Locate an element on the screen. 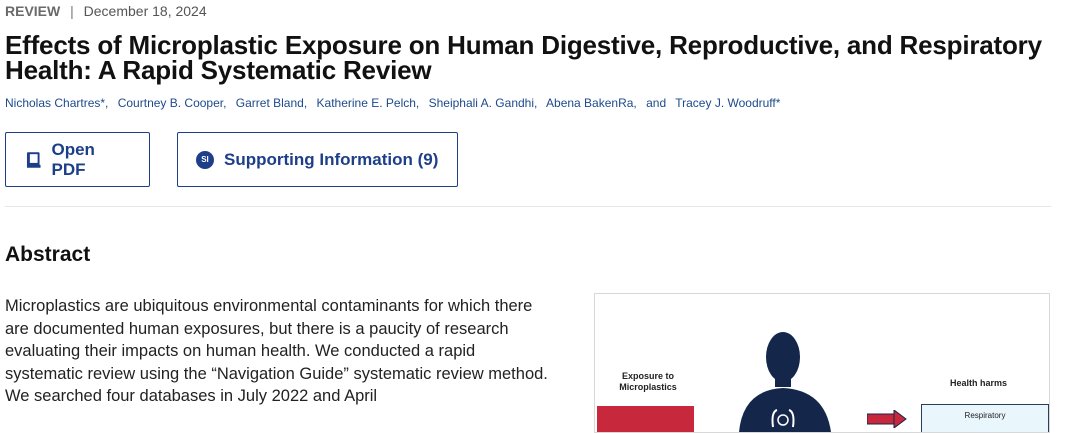 The height and width of the screenshot is (433, 1080). health-harms-label: Health harms is located at coordinates (979, 383).